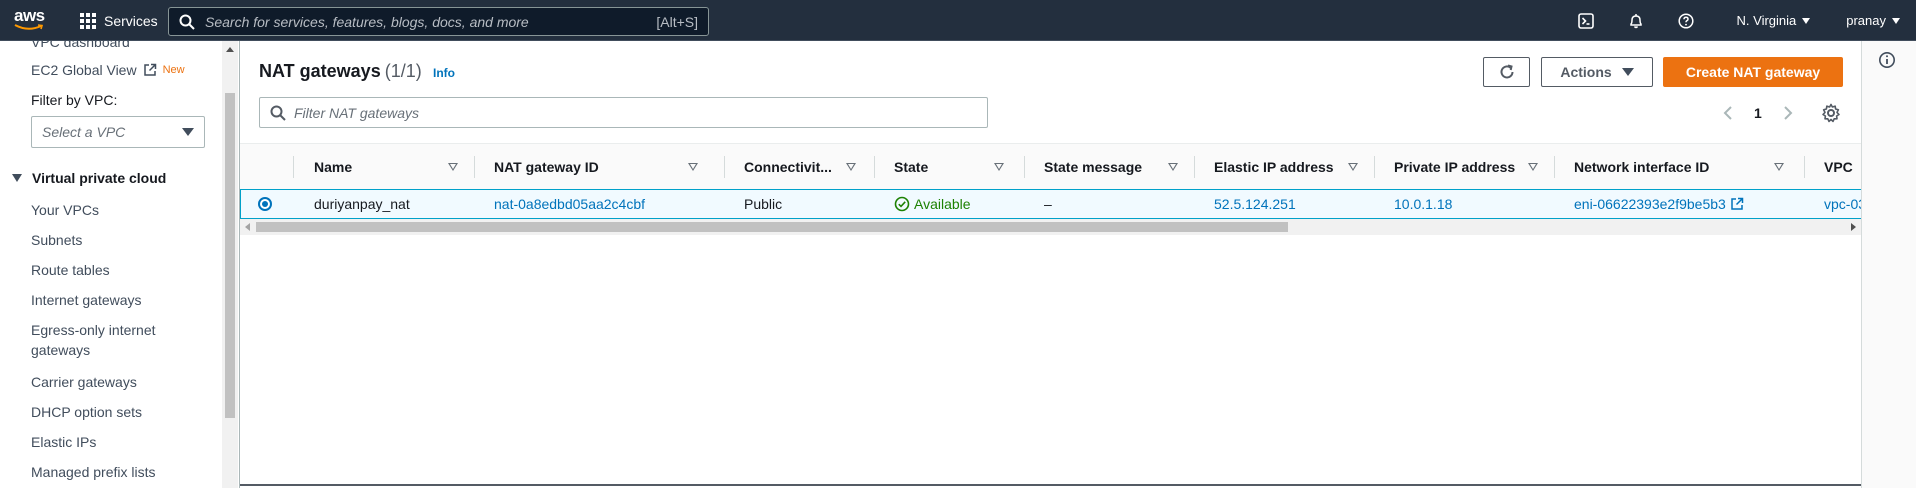 This screenshot has height=488, width=1916. I want to click on aws-logo: aws, so click(34, 21).